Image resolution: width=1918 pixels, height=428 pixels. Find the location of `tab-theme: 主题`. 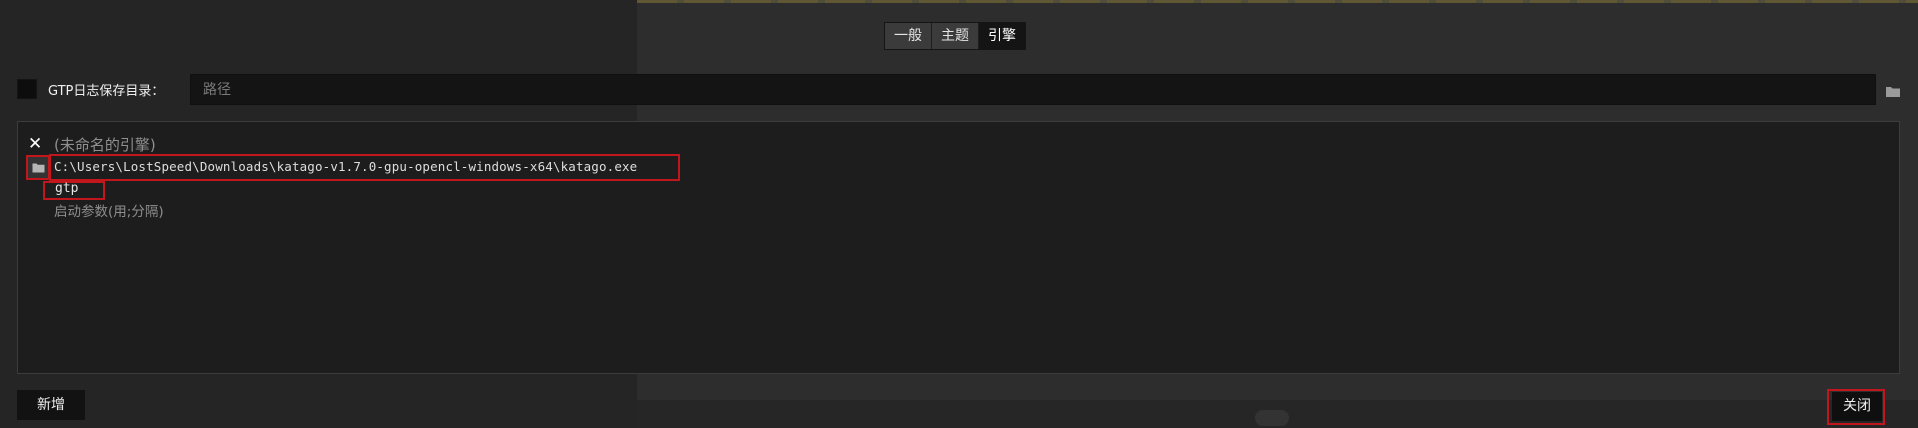

tab-theme: 主题 is located at coordinates (955, 36).